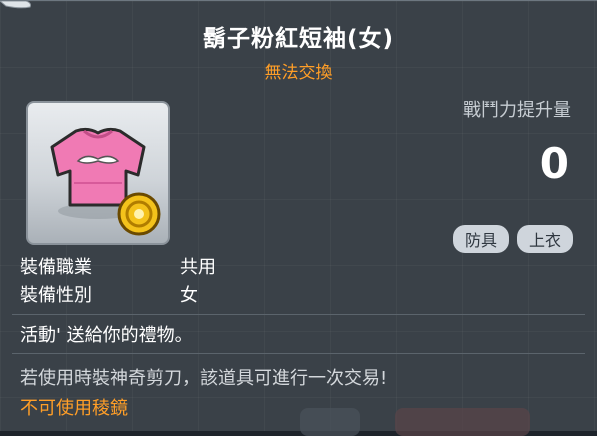  I want to click on power-increase-value: 0, so click(554, 163).